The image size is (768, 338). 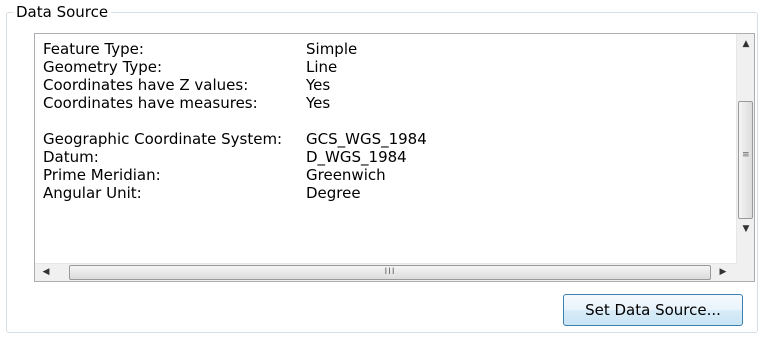 I want to click on vertical-scrollbar: ▲ ≡ ▼, so click(x=745, y=148).